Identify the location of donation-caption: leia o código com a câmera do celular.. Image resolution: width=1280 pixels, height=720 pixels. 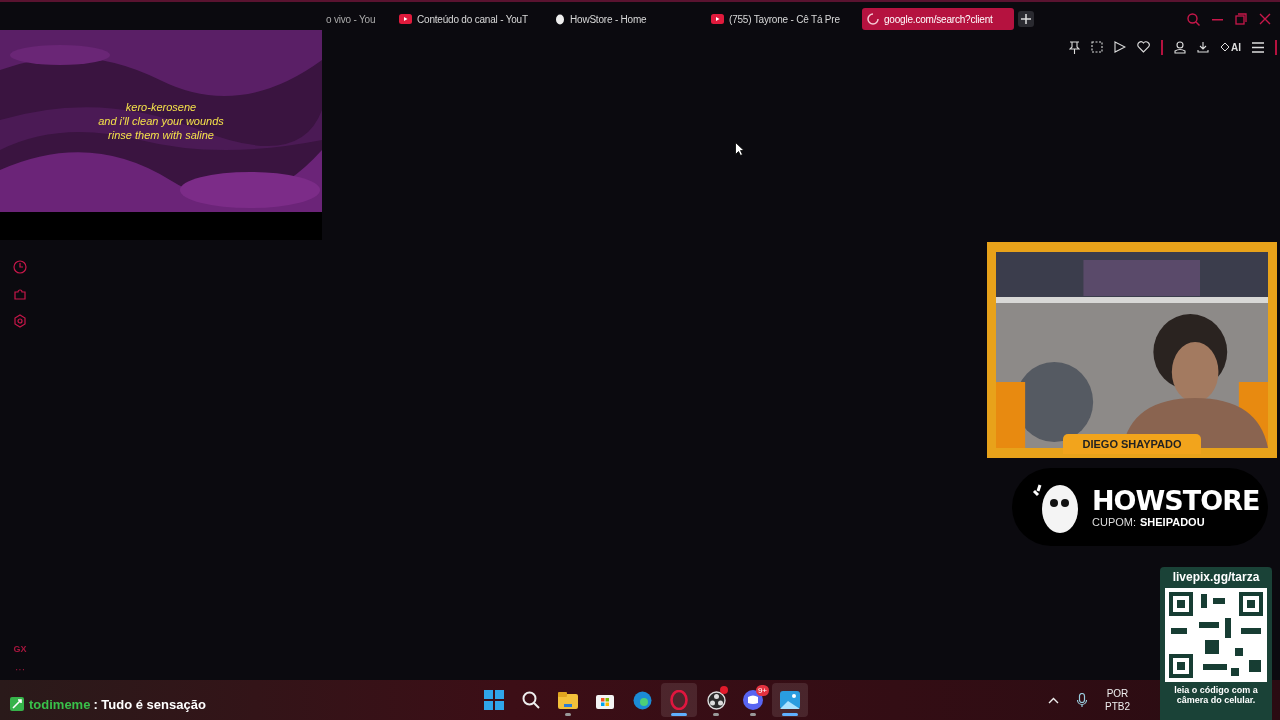
(1216, 695).